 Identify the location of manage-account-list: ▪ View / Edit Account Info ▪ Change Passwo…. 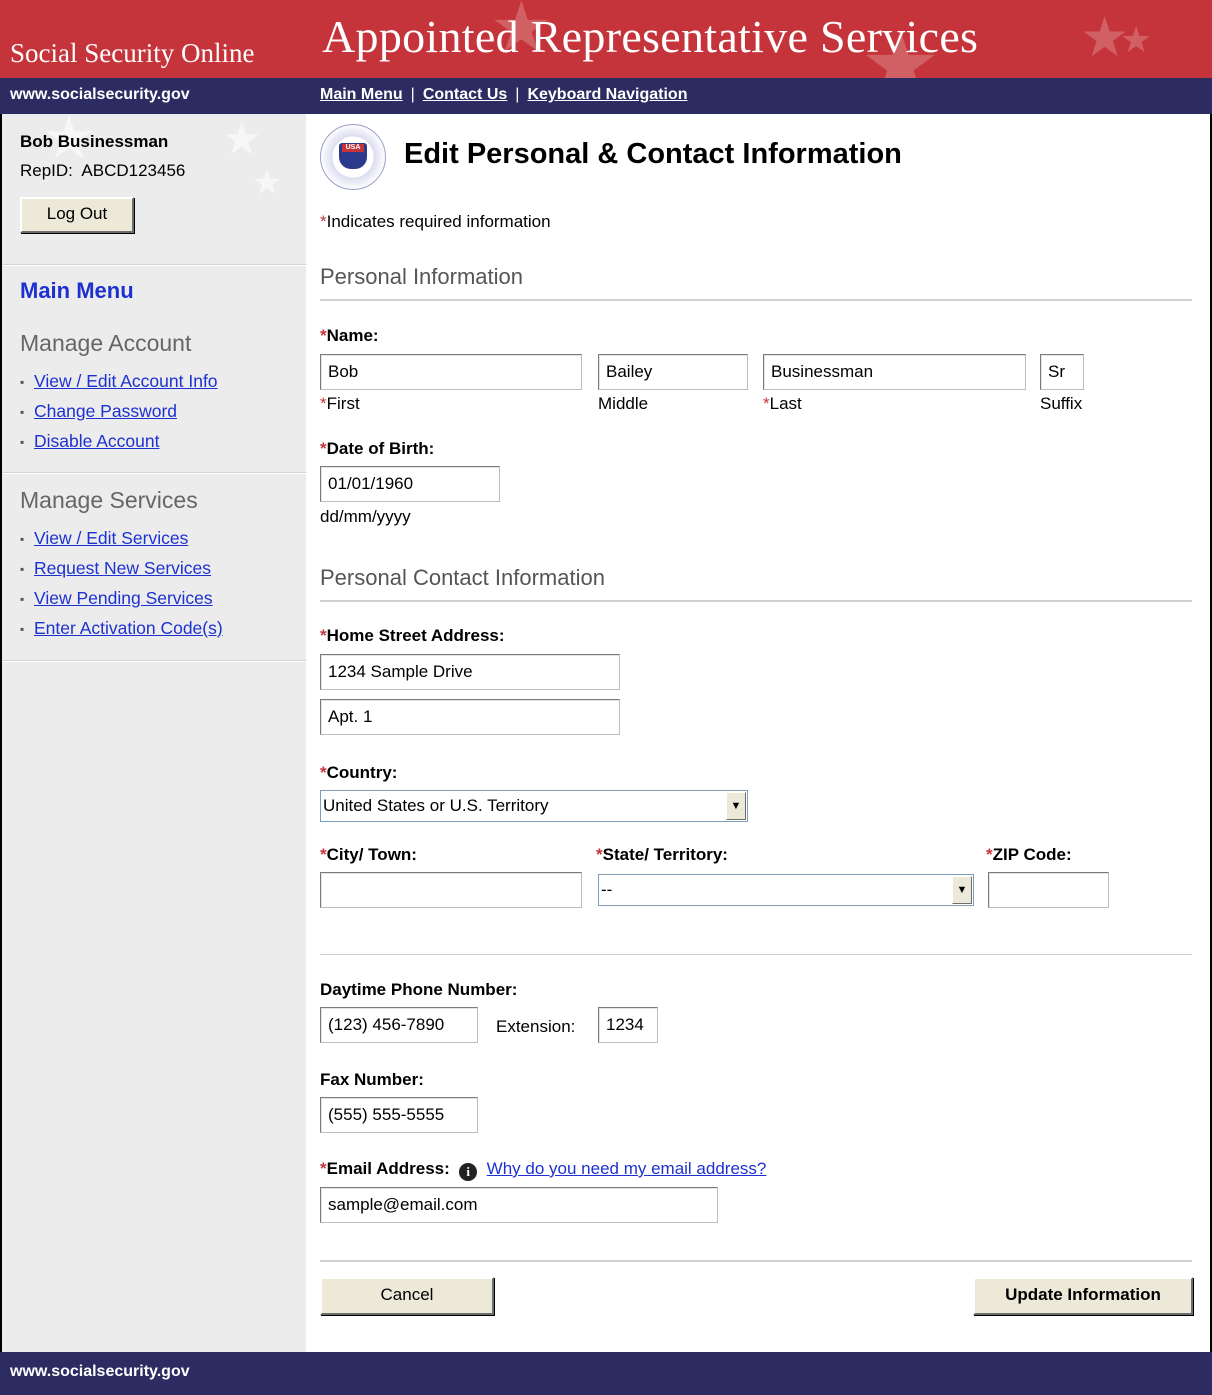
(119, 411).